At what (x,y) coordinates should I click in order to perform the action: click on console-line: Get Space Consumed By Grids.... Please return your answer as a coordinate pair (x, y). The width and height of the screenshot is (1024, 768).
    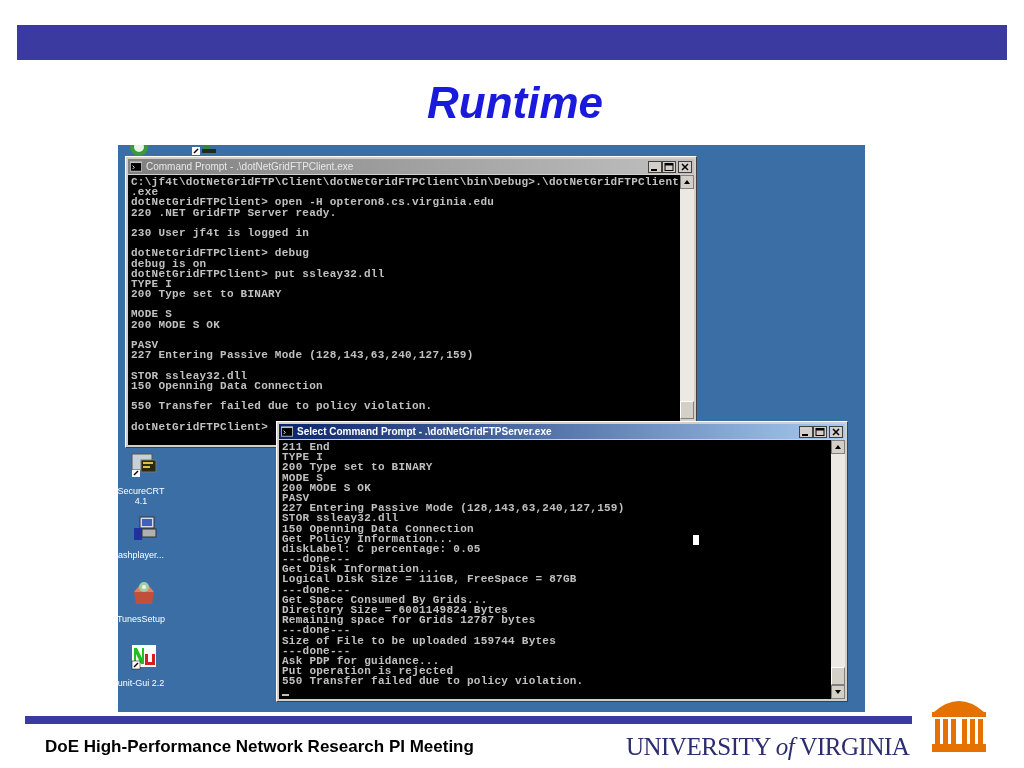
    Looking at the image, I should click on (385, 599).